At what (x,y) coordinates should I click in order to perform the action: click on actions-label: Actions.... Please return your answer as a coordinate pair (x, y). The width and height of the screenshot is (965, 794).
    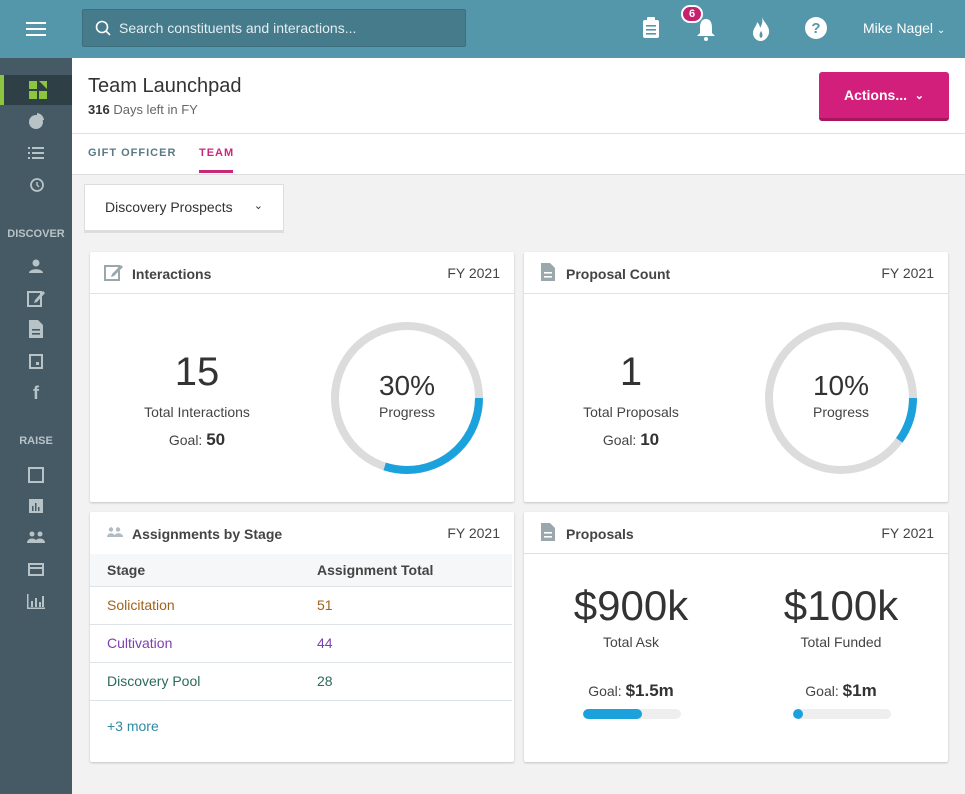
    Looking at the image, I should click on (875, 95).